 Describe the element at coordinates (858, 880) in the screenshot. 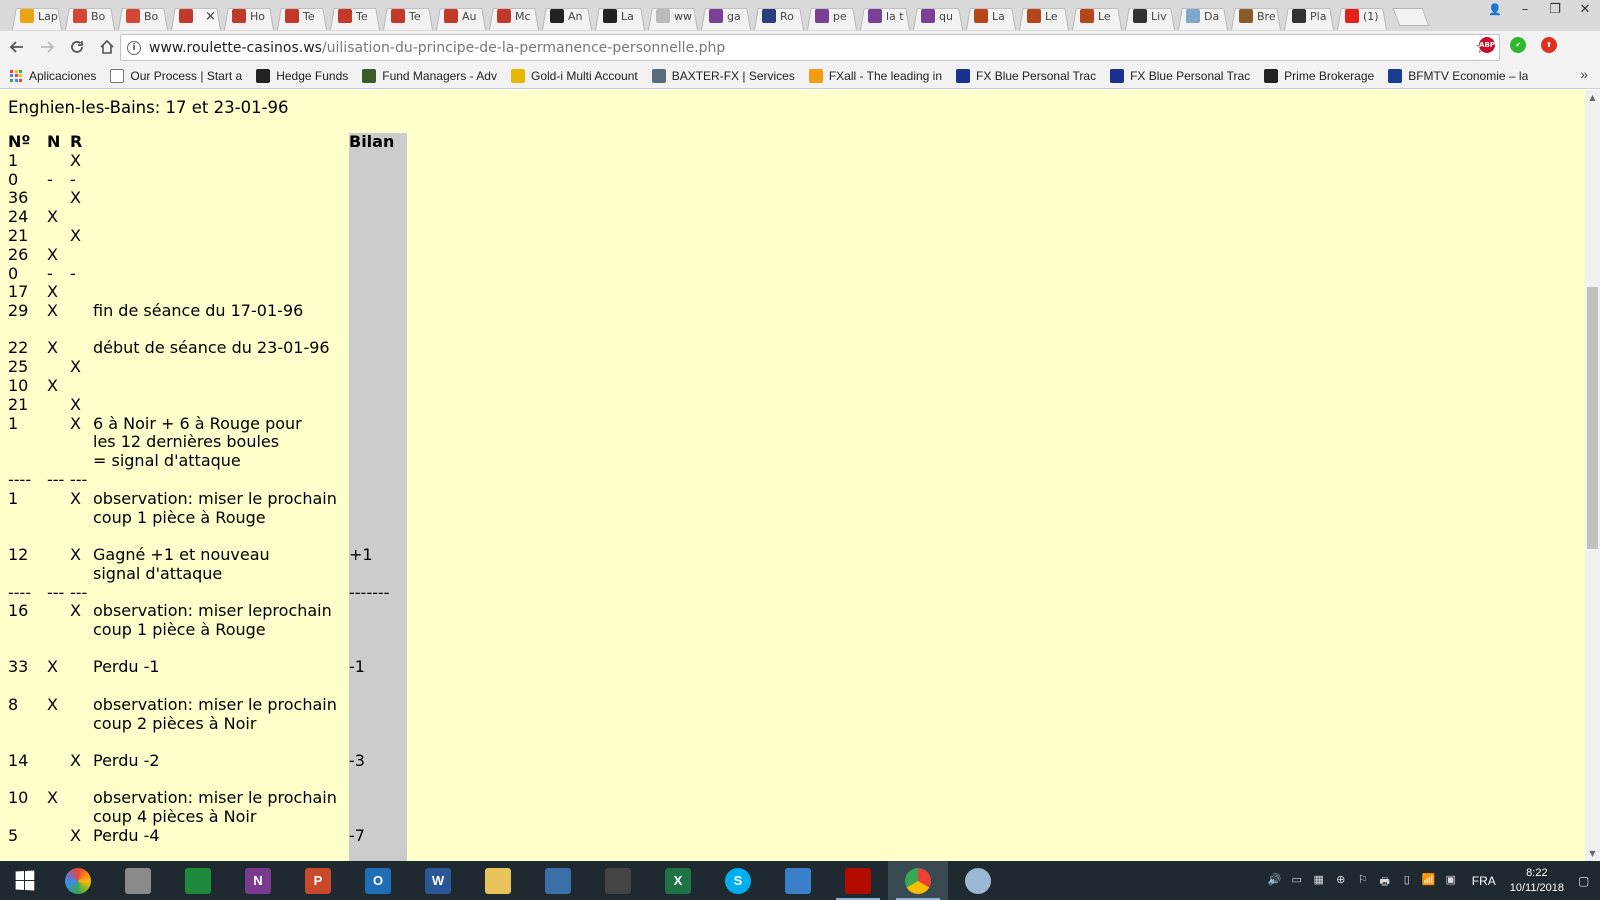

I see `acrobat-app` at that location.